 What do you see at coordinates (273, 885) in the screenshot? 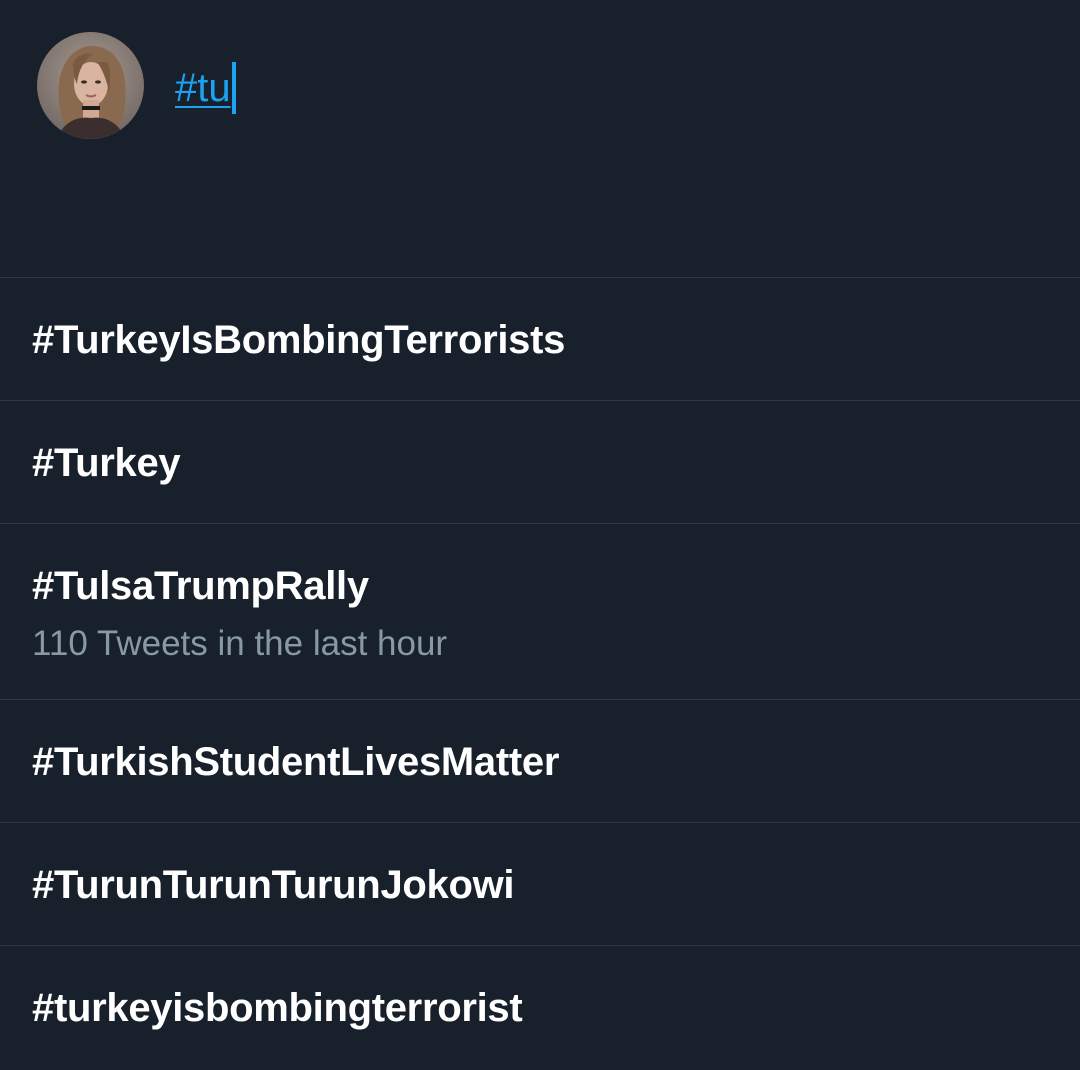
I see `suggestion-hashtag: #TurunTurunTurunJokowi` at bounding box center [273, 885].